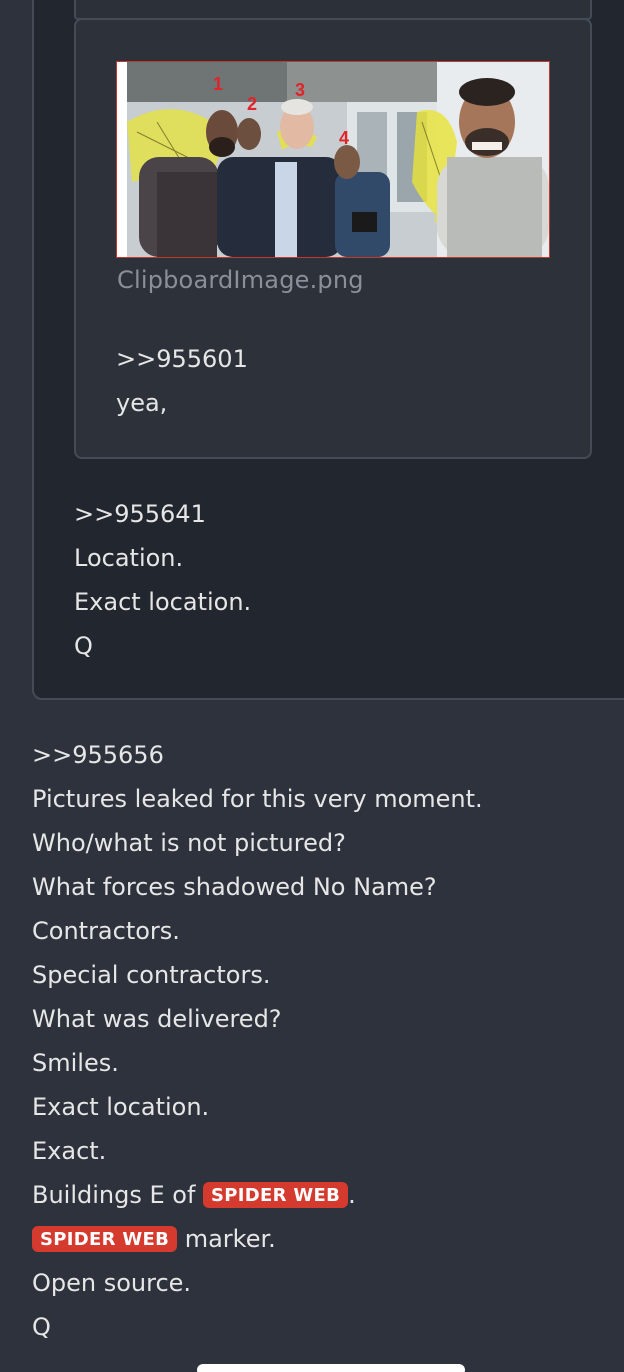 This screenshot has width=624, height=1372. Describe the element at coordinates (140, 514) in the screenshot. I see `outer-post-reply-link: >>955641` at that location.